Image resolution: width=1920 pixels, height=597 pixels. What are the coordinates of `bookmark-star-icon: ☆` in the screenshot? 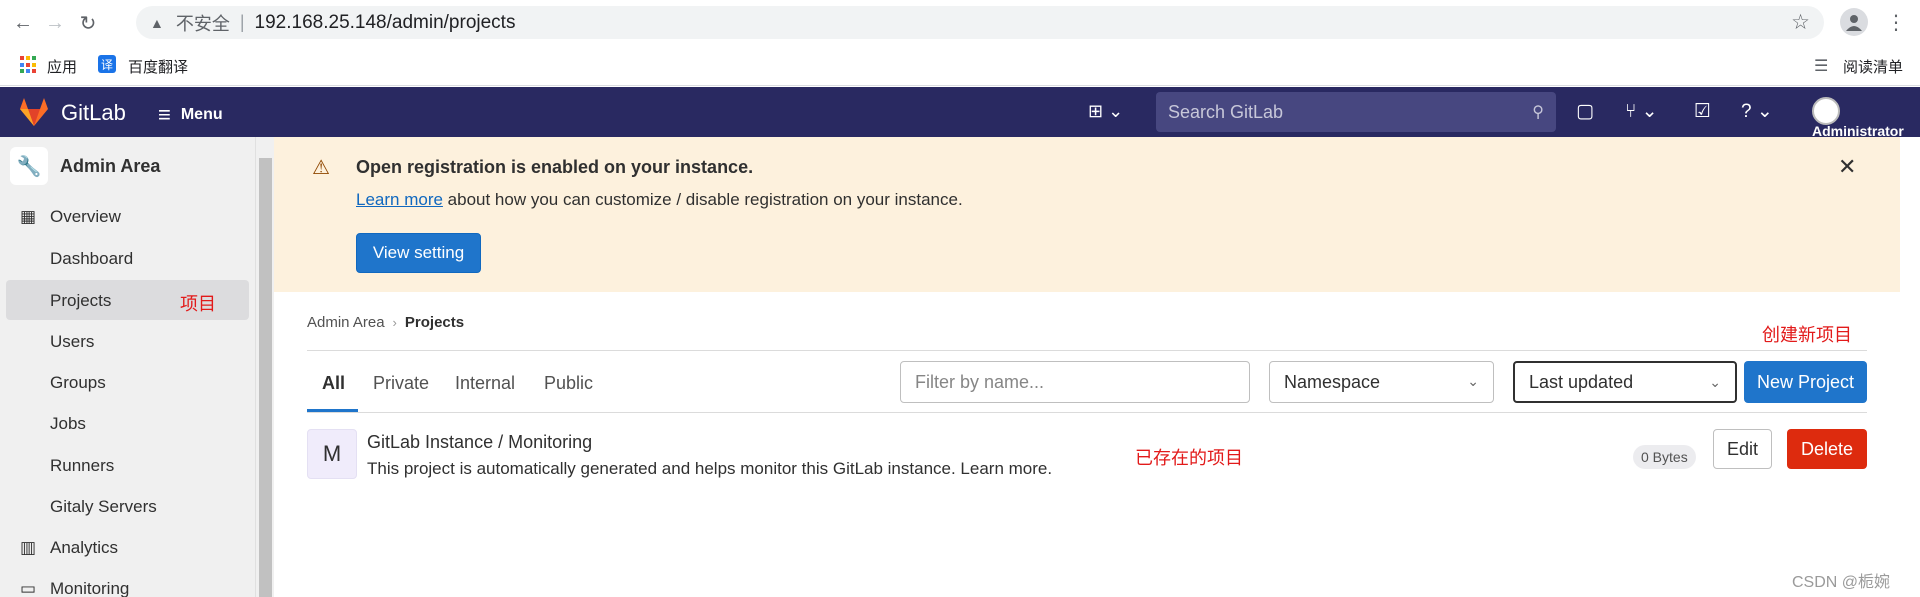 It's located at (1800, 22).